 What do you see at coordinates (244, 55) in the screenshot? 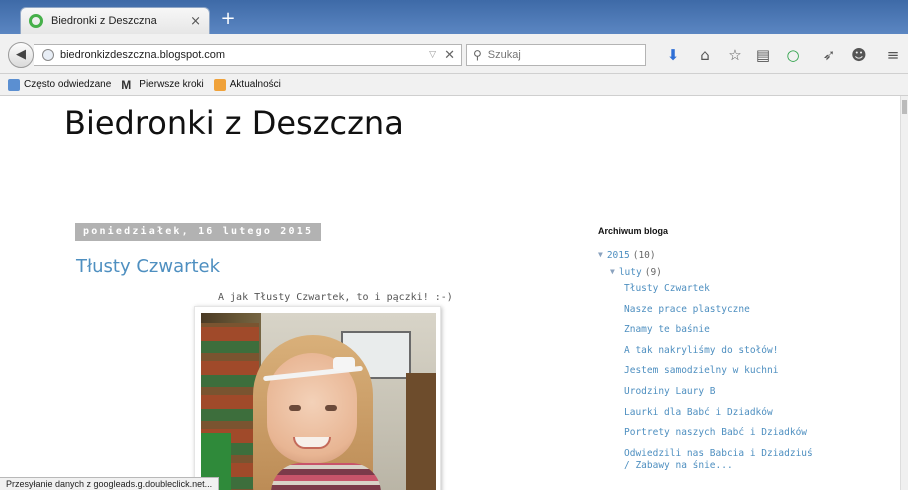
I see `url-text: biedronkizdeszczna.blogspot.com` at bounding box center [244, 55].